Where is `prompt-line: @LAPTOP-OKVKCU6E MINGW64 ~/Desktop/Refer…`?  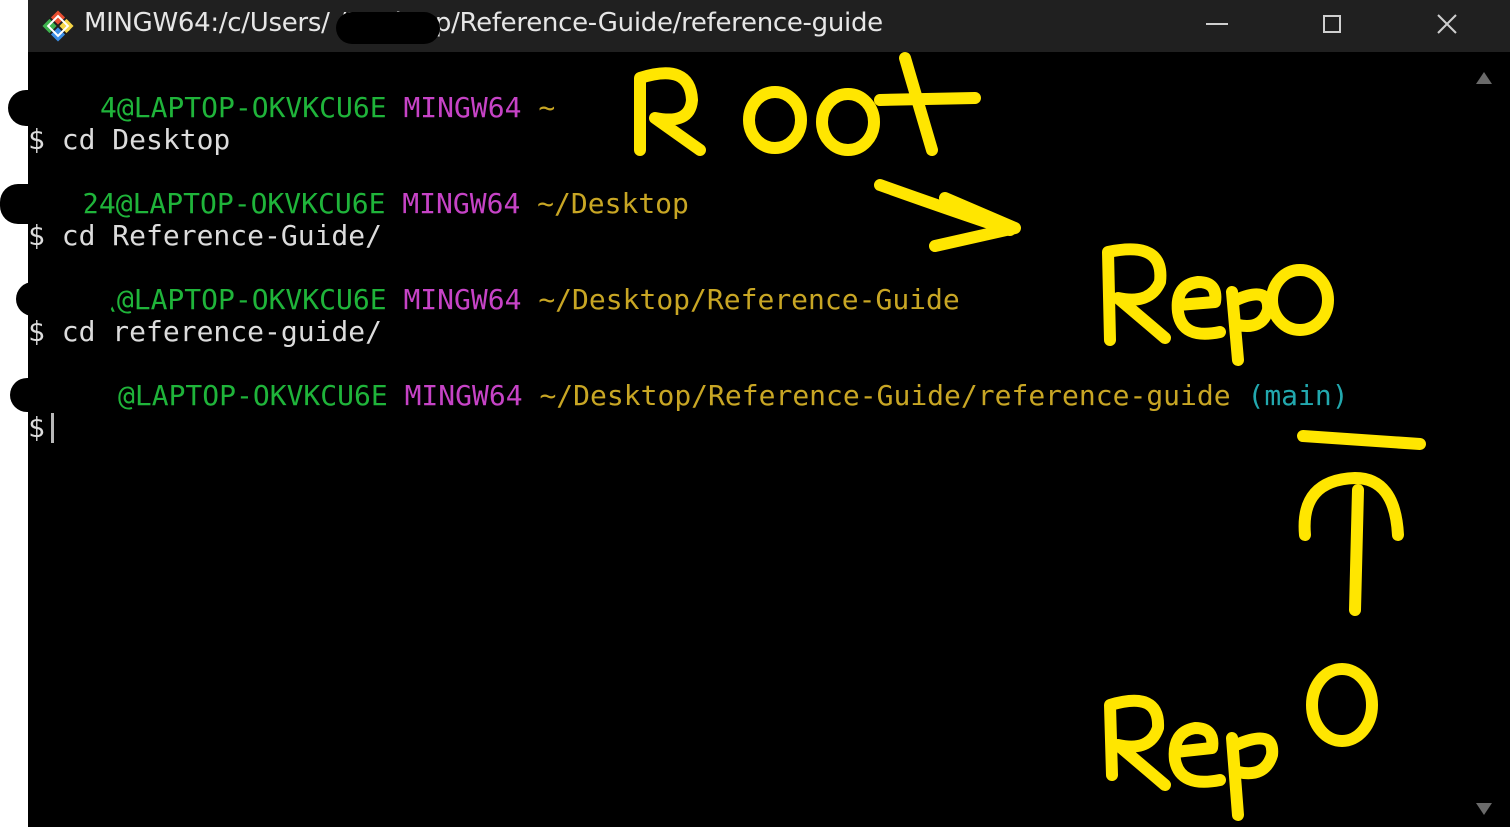 prompt-line: @LAPTOP-OKVKCU6E MINGW64 ~/Desktop/Refer… is located at coordinates (733, 396).